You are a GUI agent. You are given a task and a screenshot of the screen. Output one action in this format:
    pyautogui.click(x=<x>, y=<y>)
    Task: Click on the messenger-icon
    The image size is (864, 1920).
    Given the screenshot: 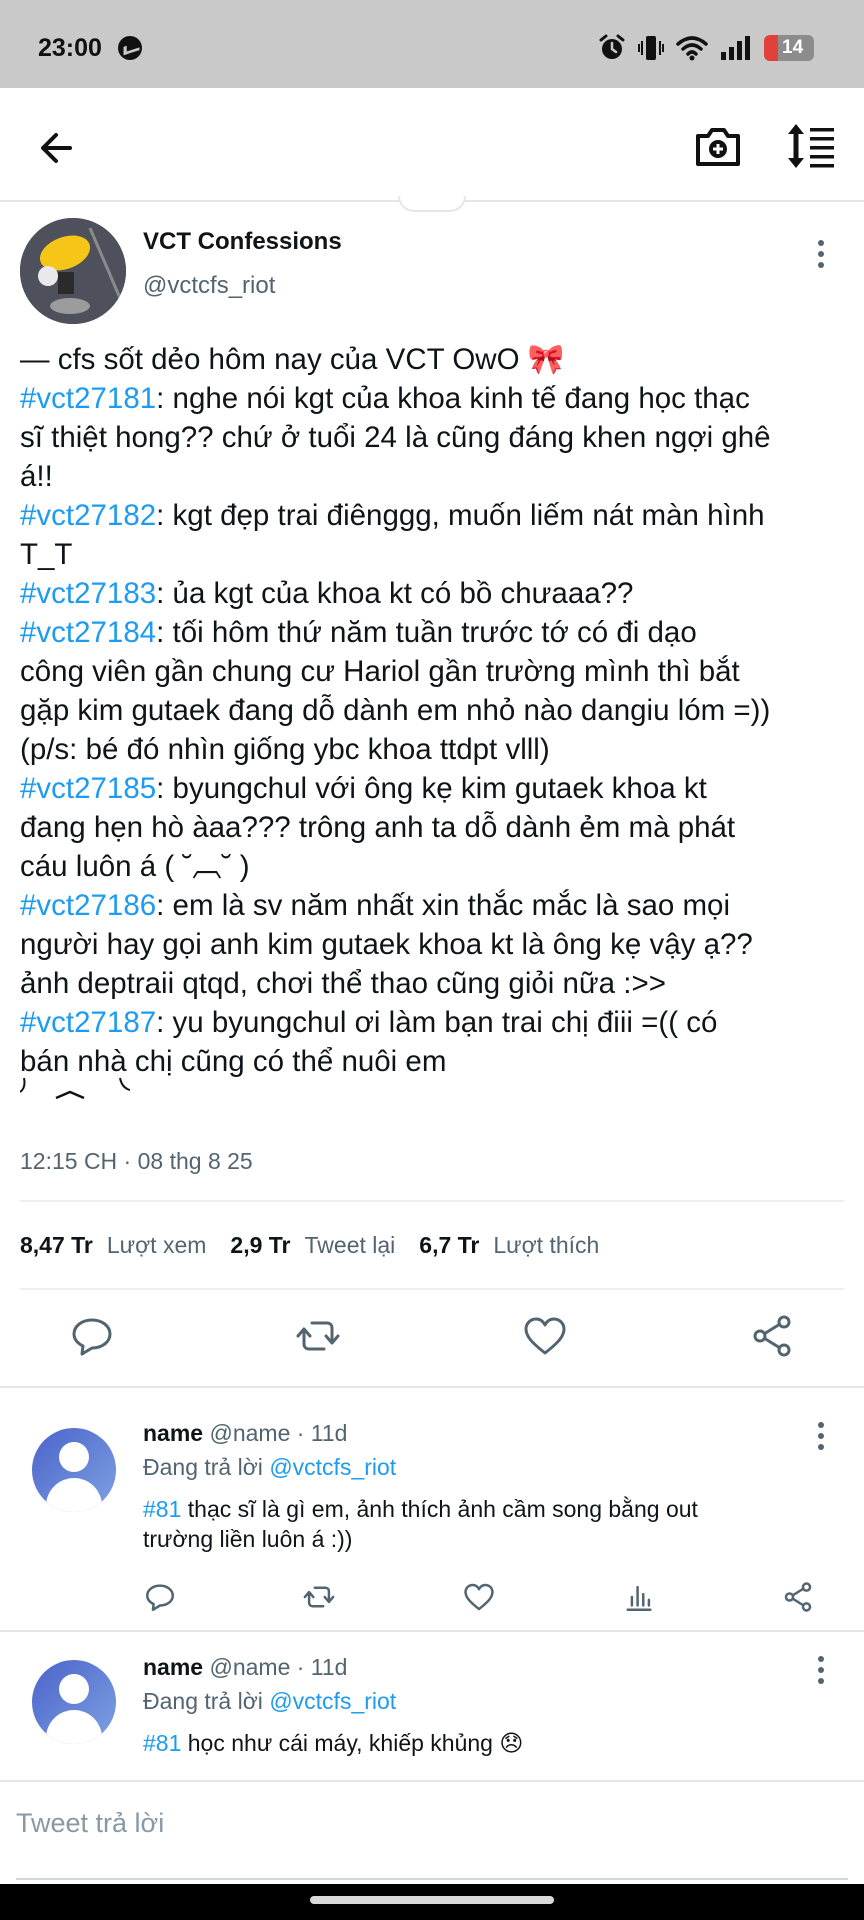 What is the action you would take?
    pyautogui.click(x=130, y=48)
    